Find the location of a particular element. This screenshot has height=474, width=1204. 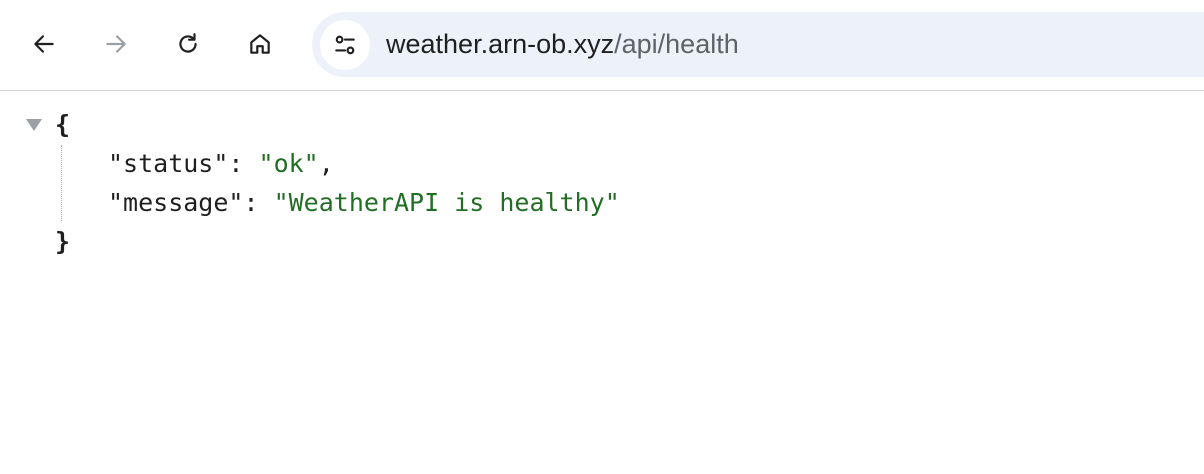

site-info-button is located at coordinates (345, 45).